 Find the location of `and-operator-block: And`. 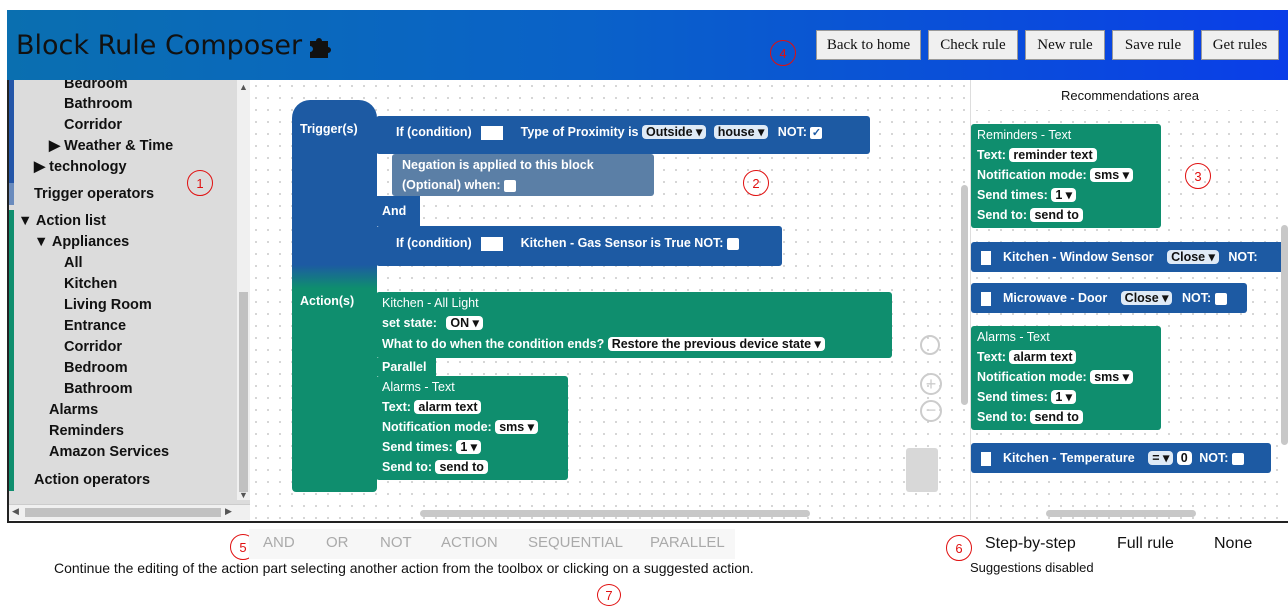

and-operator-block: And is located at coordinates (398, 211).